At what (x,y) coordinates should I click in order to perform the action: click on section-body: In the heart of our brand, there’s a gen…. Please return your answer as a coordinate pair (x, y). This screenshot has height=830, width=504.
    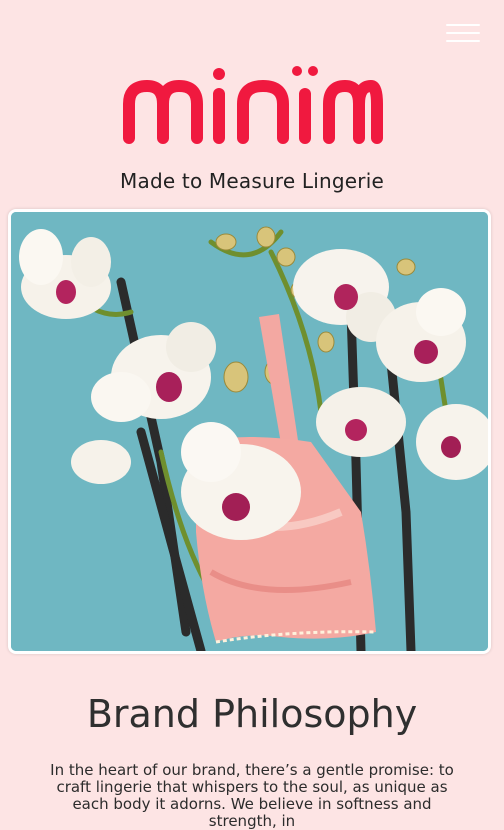
    Looking at the image, I should click on (252, 795).